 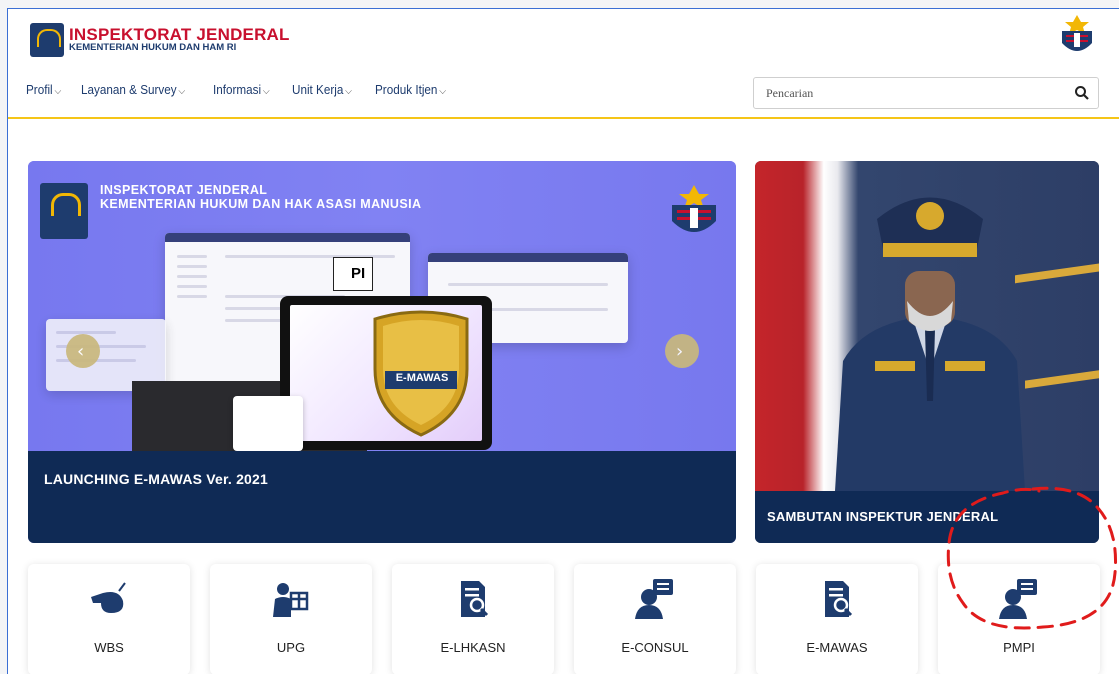 What do you see at coordinates (261, 204) in the screenshot?
I see `hero-institution-line2: KEMENTERIAN HUKUM DAN HAK ASASI MANUSIA` at bounding box center [261, 204].